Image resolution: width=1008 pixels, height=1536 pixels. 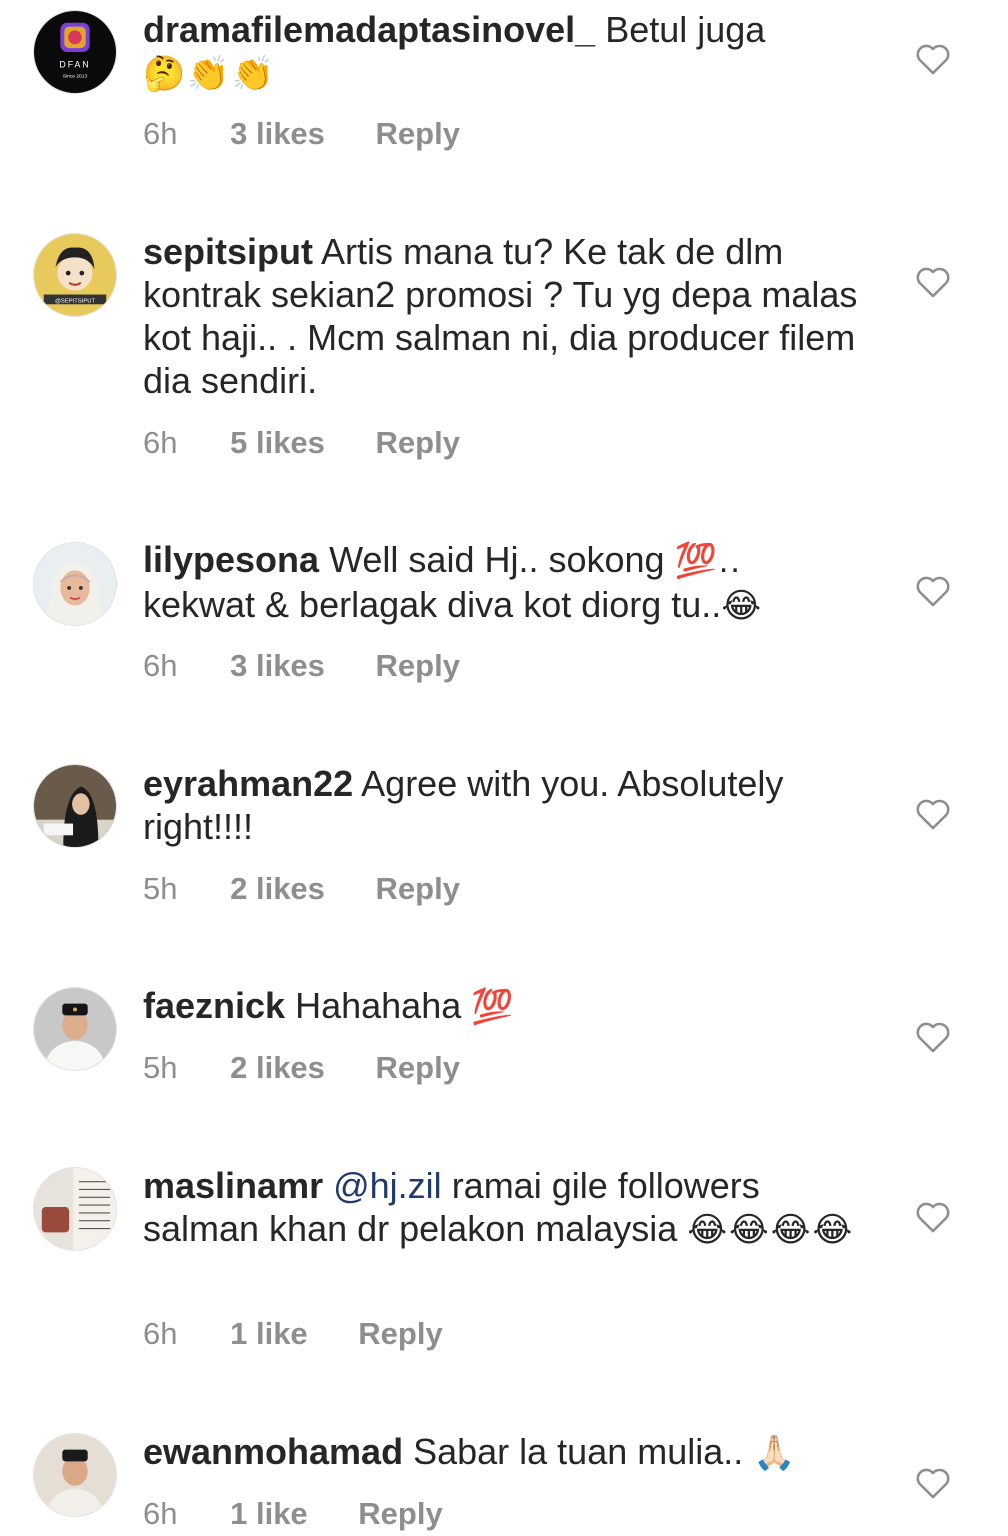 I want to click on comment-text: Sabar la tuan mulia.., so click(x=578, y=1451).